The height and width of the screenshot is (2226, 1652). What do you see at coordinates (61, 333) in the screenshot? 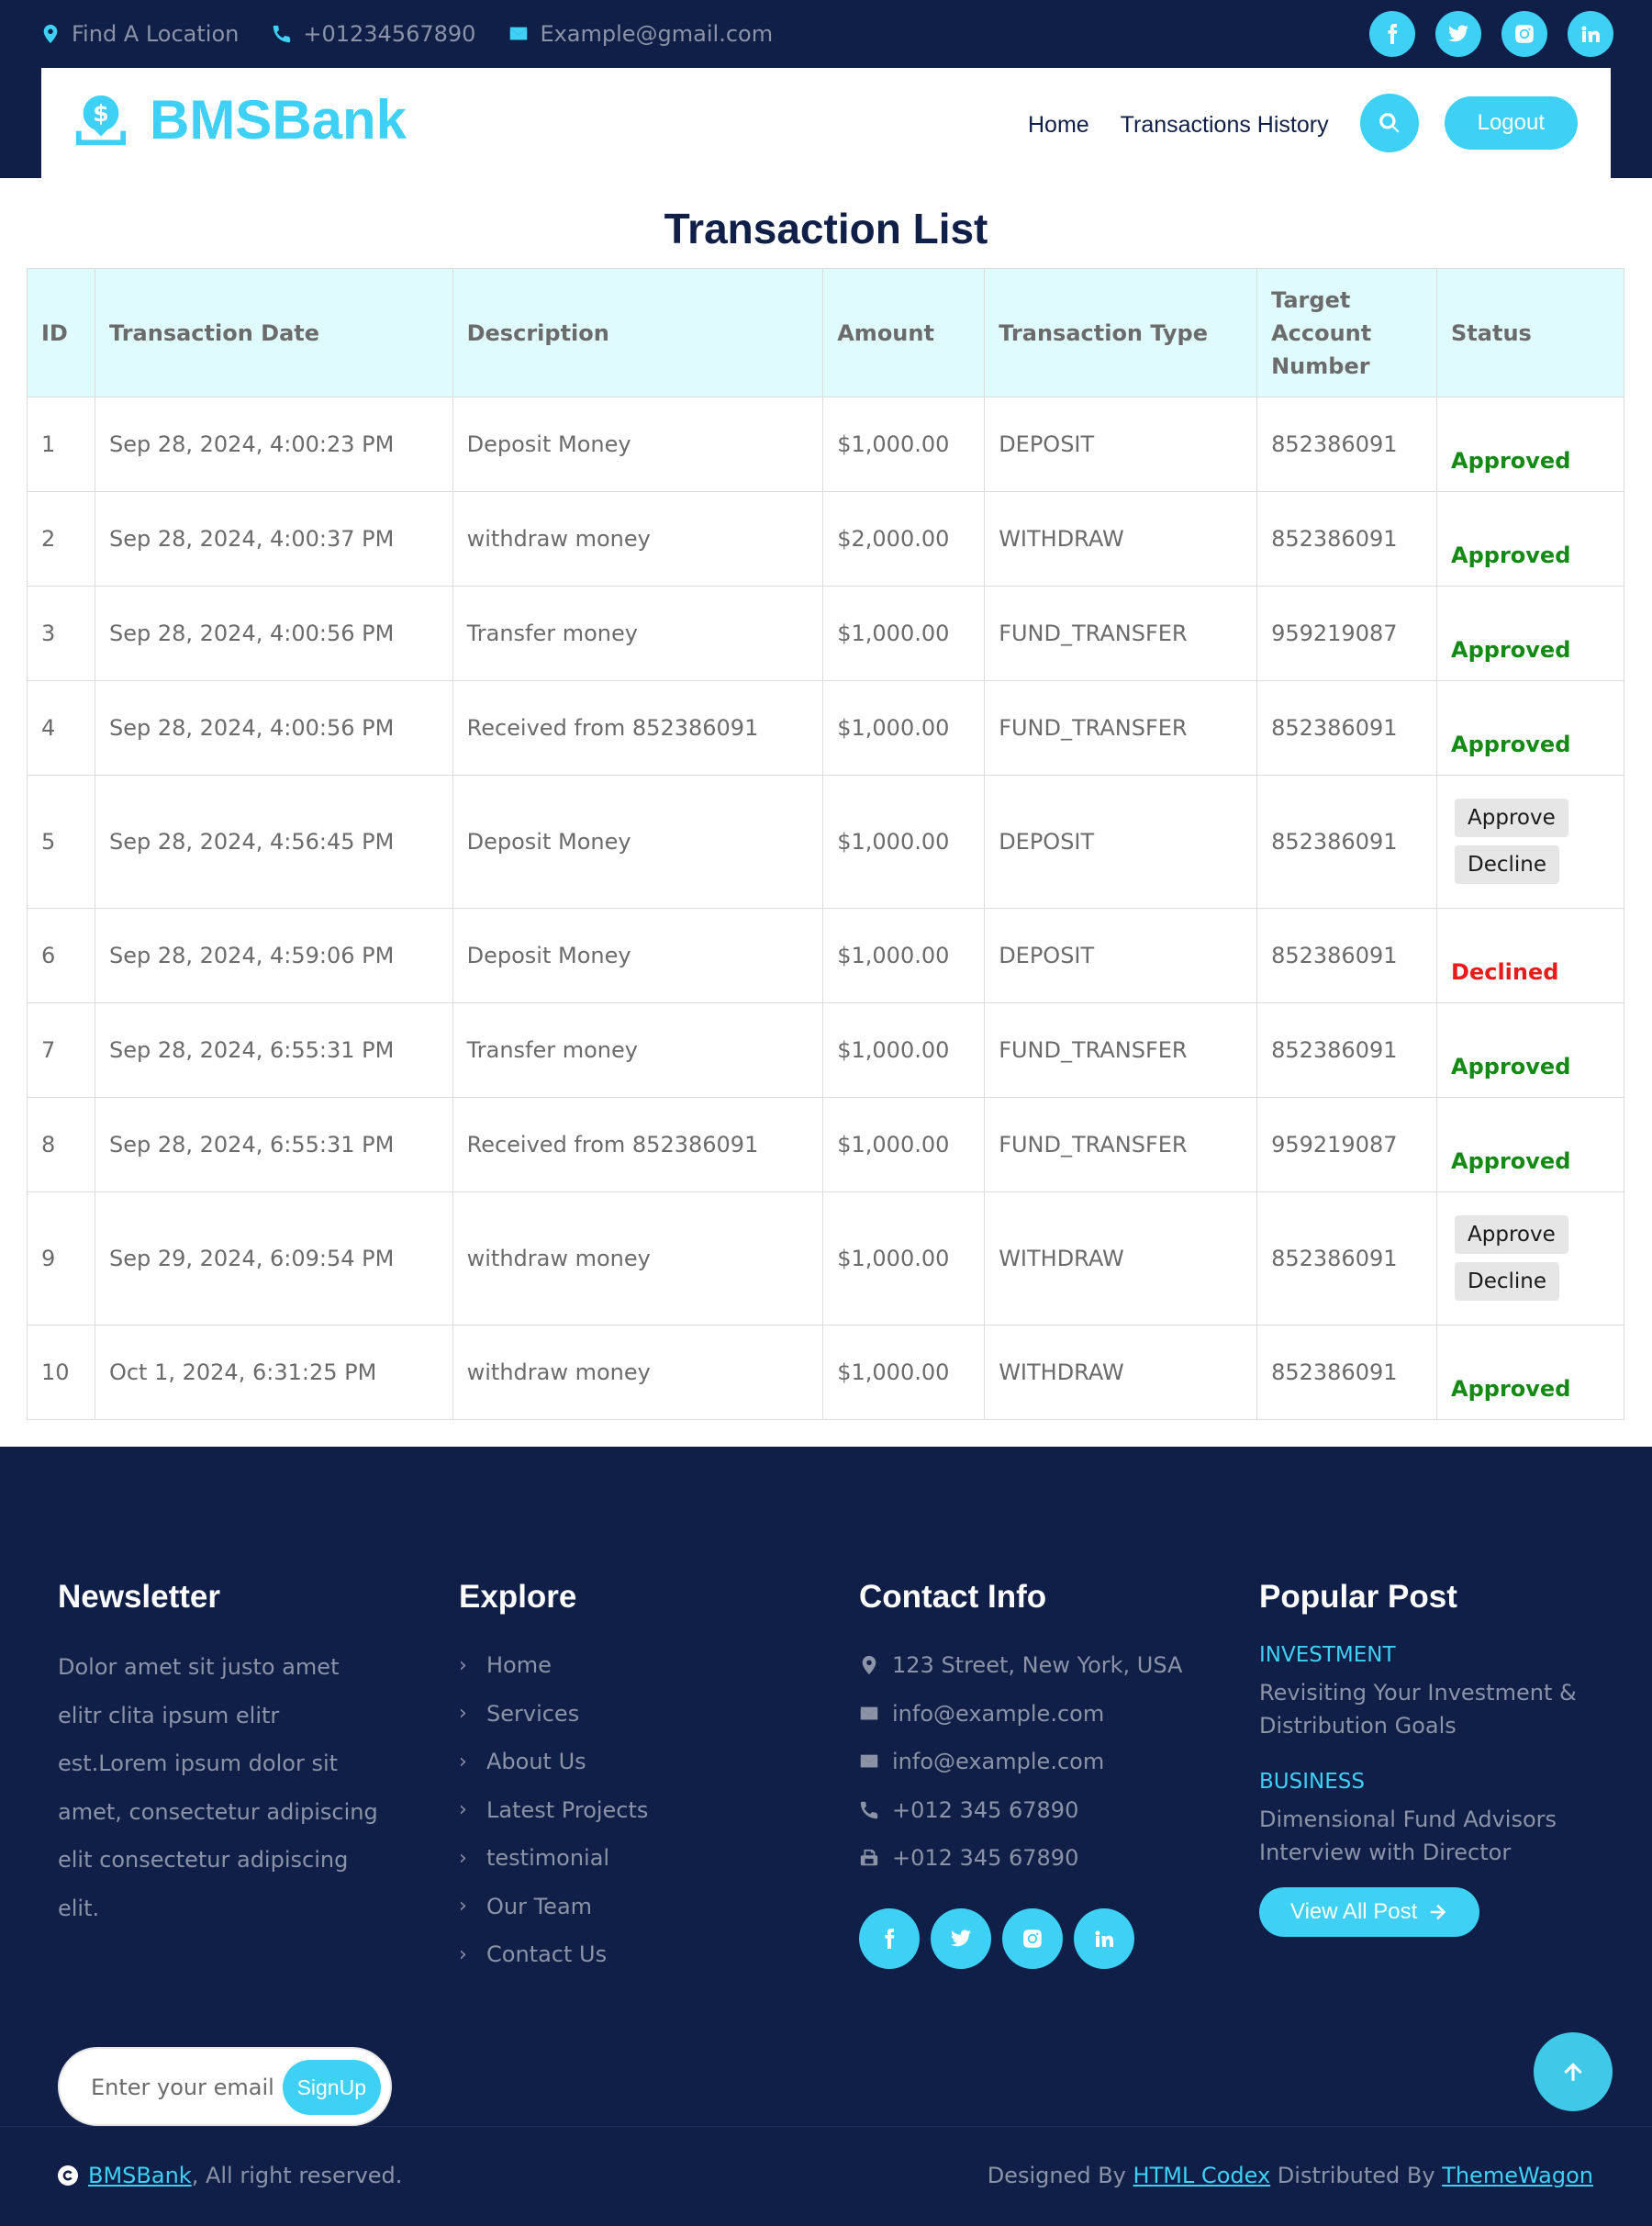
I see `column-header-id: ID` at bounding box center [61, 333].